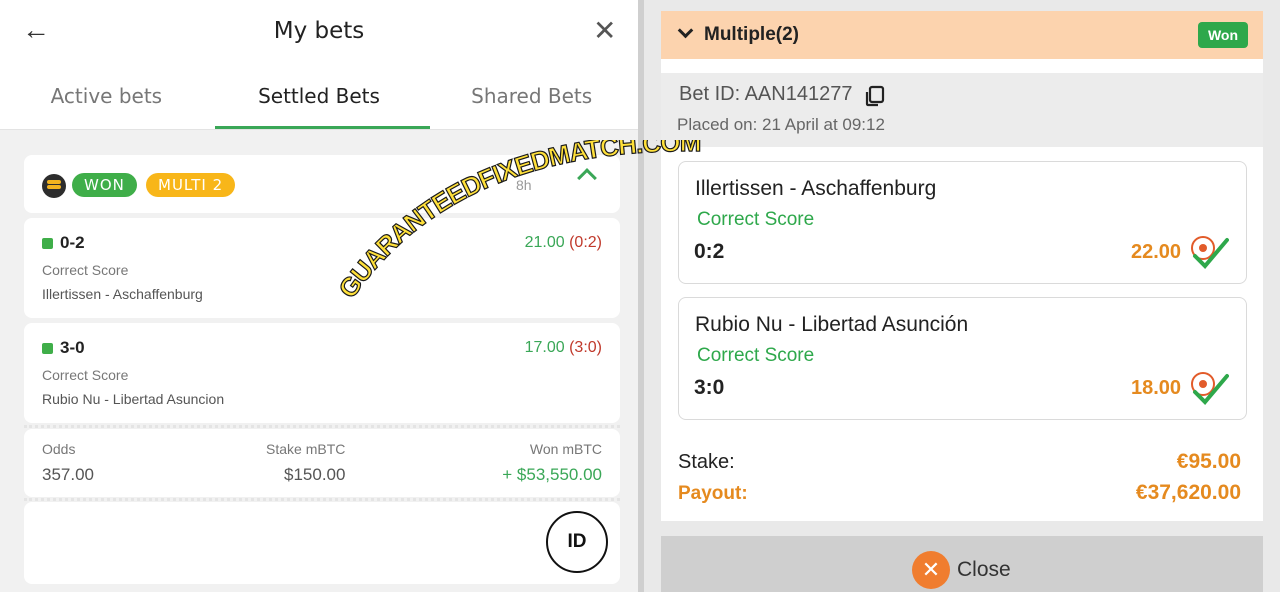  What do you see at coordinates (72, 347) in the screenshot?
I see `selection-score: 3-0` at bounding box center [72, 347].